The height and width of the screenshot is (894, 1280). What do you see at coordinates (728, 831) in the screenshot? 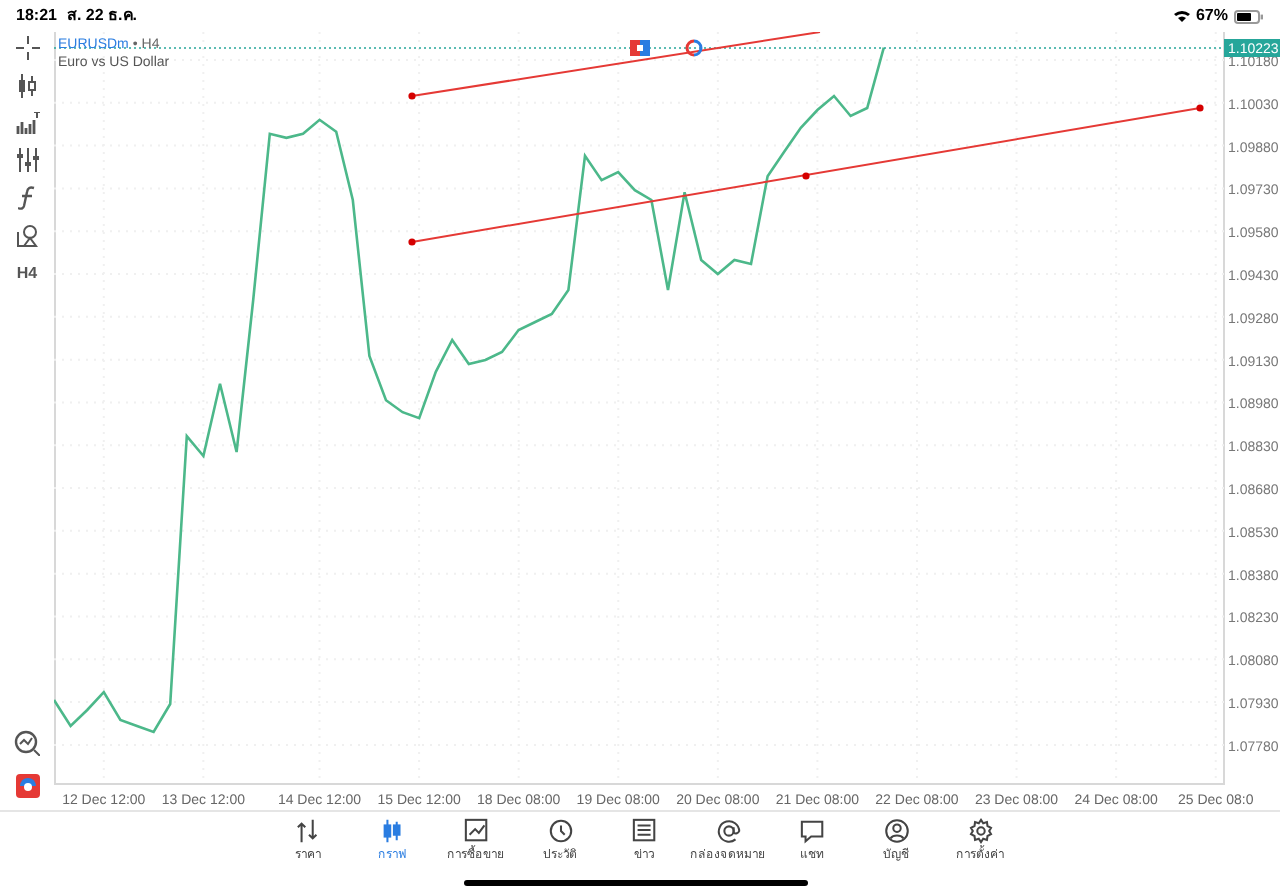
I see `at-sign-icon` at bounding box center [728, 831].